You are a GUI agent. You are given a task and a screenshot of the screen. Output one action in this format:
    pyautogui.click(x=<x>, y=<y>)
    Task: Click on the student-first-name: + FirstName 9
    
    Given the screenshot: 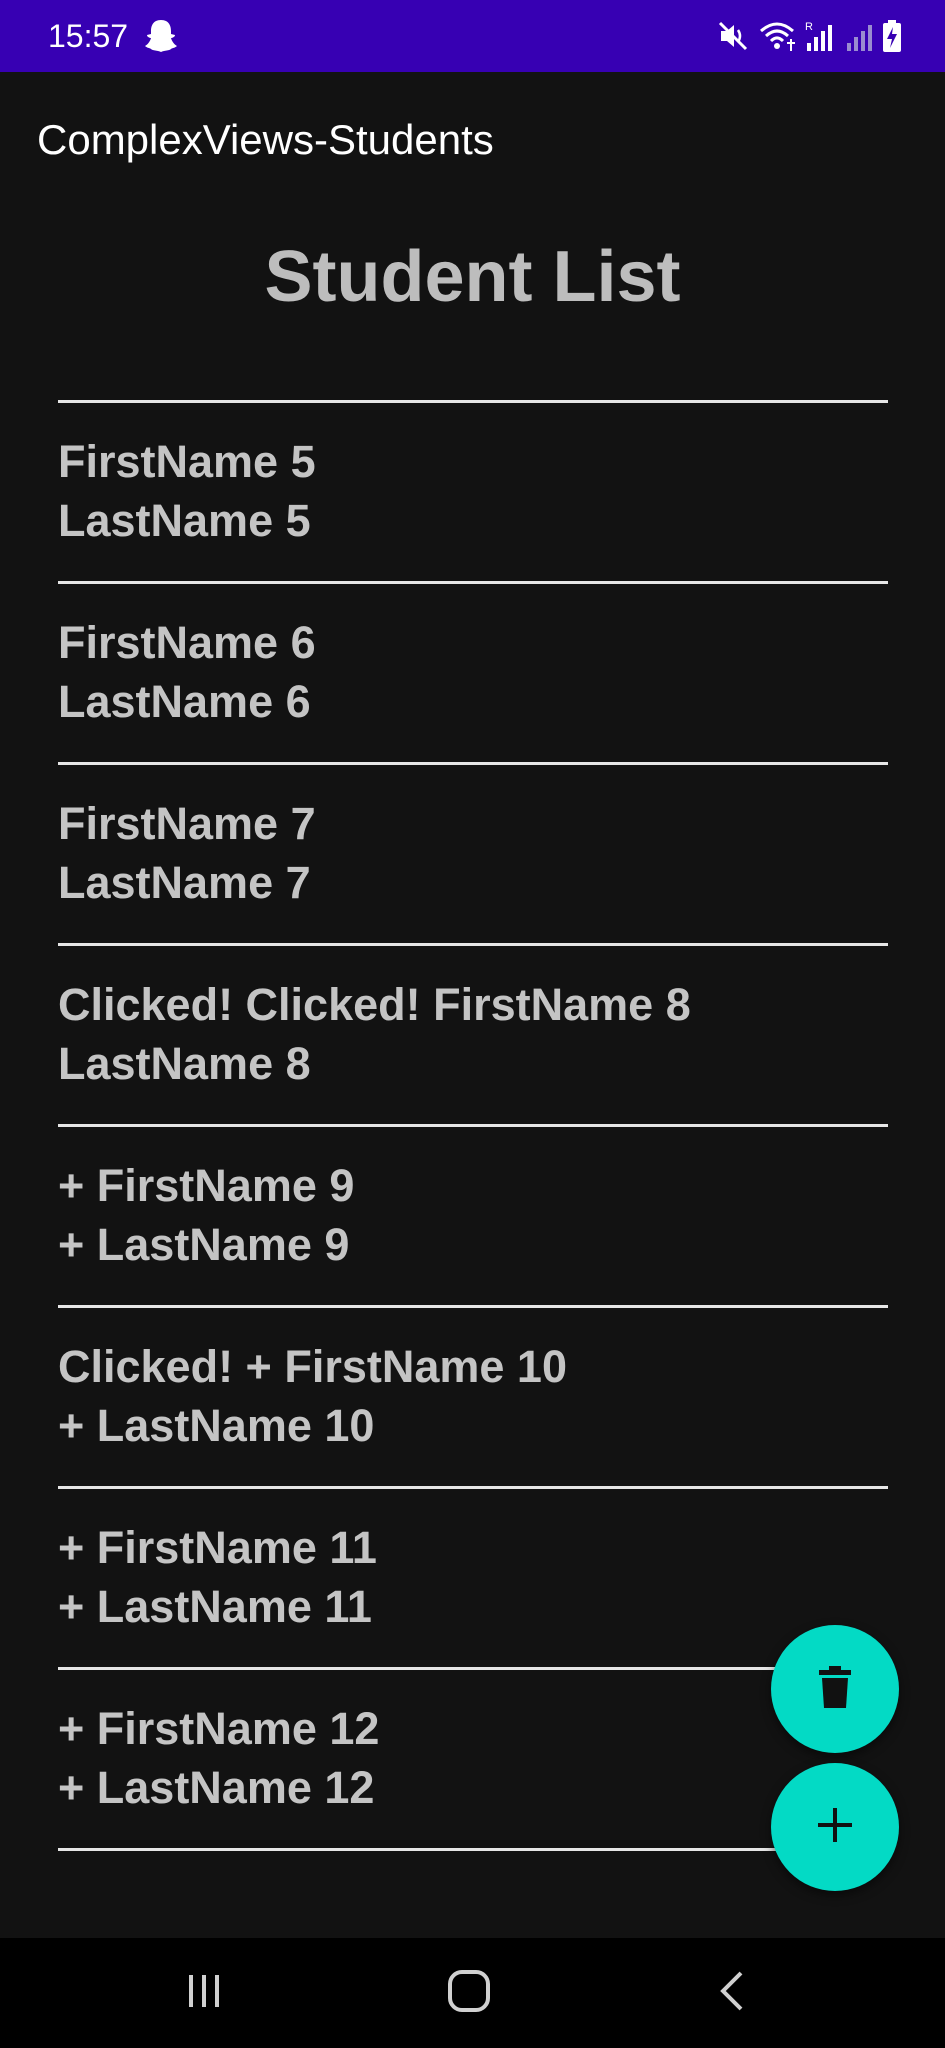 What is the action you would take?
    pyautogui.click(x=206, y=1185)
    